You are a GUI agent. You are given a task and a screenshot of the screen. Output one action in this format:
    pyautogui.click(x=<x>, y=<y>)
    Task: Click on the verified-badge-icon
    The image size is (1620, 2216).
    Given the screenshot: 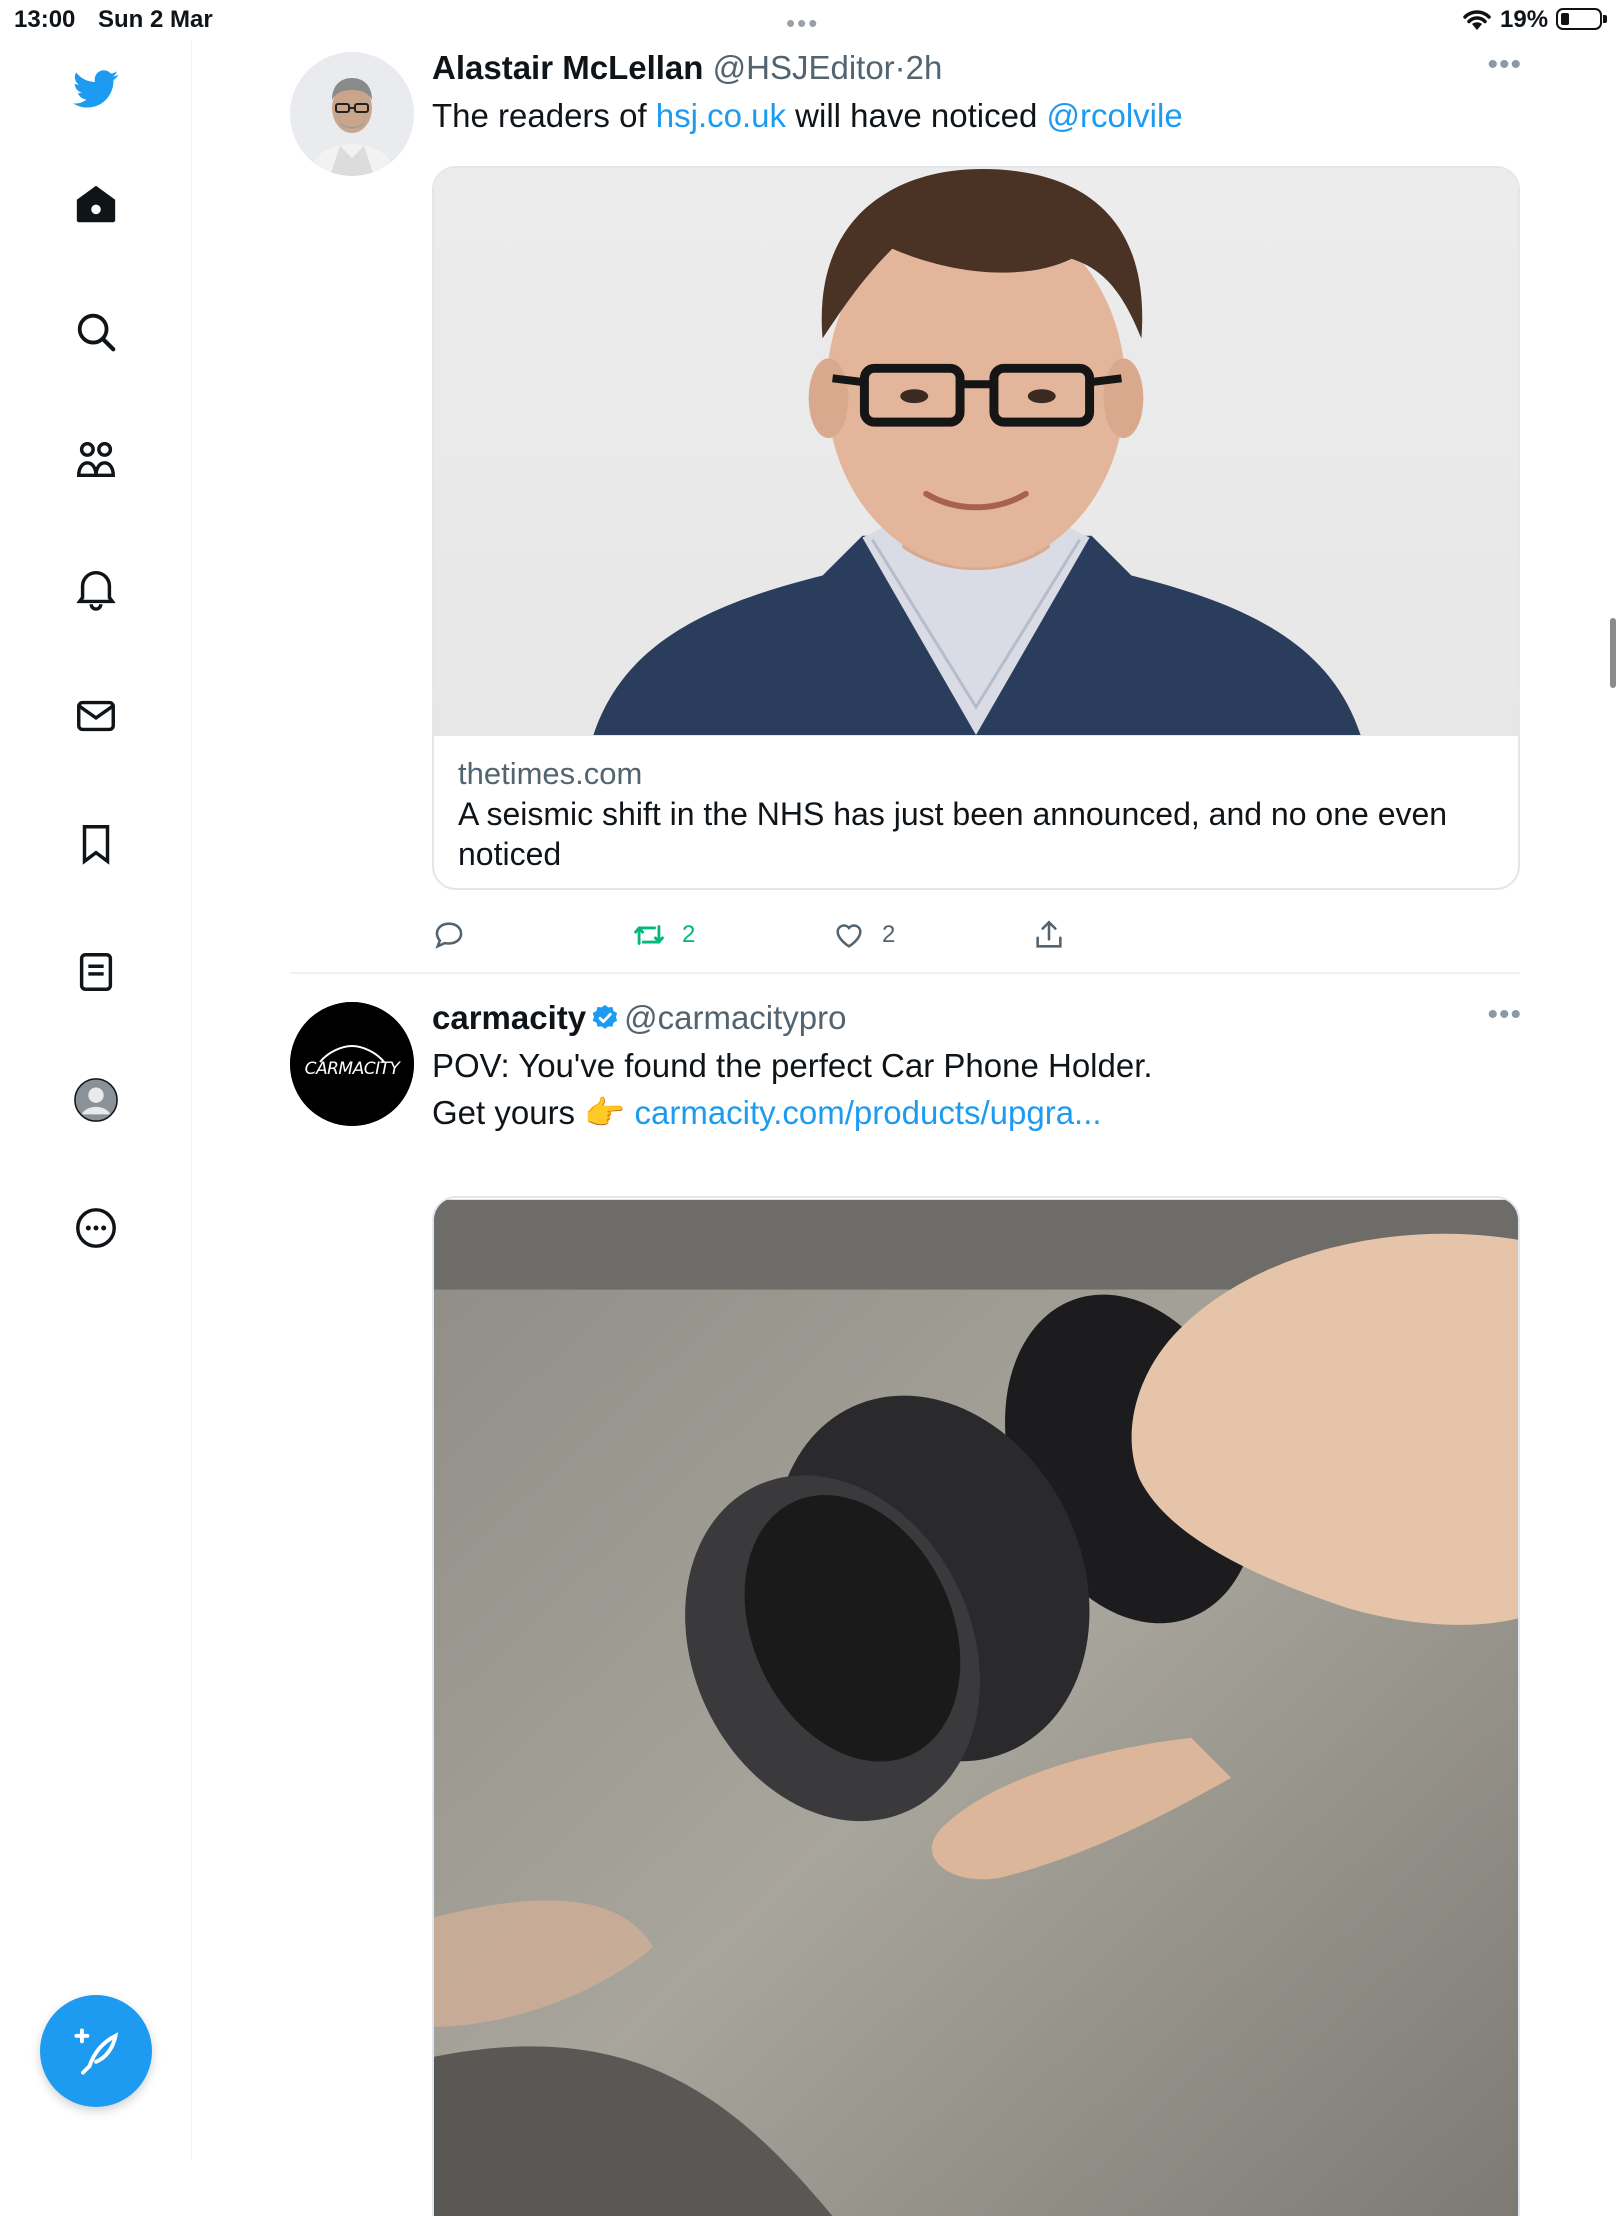 What is the action you would take?
    pyautogui.click(x=605, y=1016)
    